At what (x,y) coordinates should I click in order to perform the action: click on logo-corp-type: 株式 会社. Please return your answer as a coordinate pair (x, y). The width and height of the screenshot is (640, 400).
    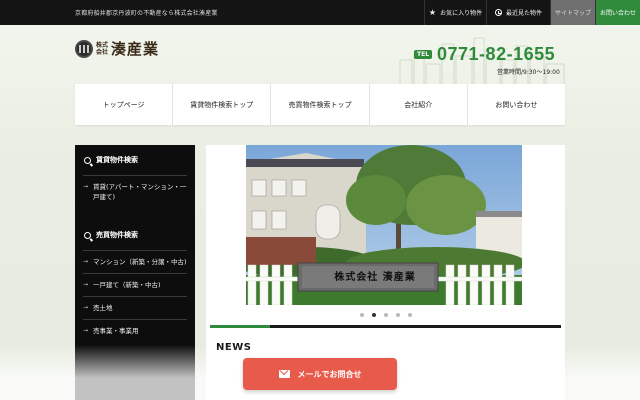
    Looking at the image, I should click on (102, 48).